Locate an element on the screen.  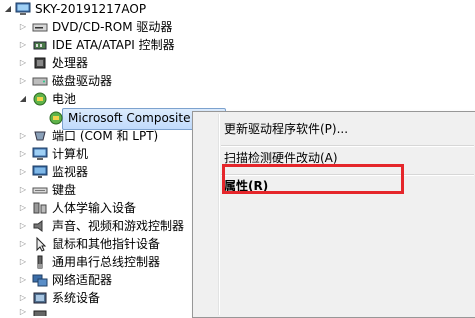
tree-item-label: 端口 (COM 和 LPT) is located at coordinates (105, 136).